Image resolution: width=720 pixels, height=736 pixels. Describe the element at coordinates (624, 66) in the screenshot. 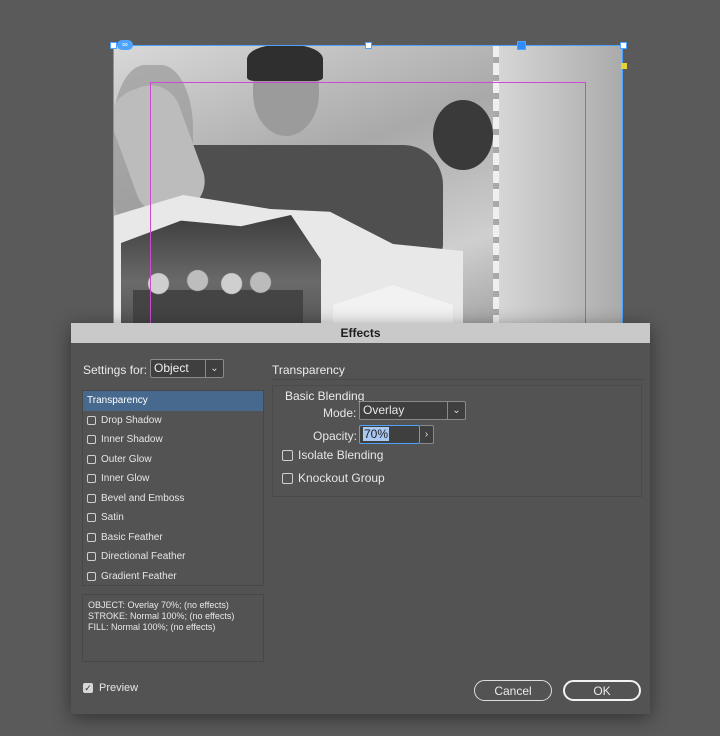

I see `corner-option-handle` at that location.